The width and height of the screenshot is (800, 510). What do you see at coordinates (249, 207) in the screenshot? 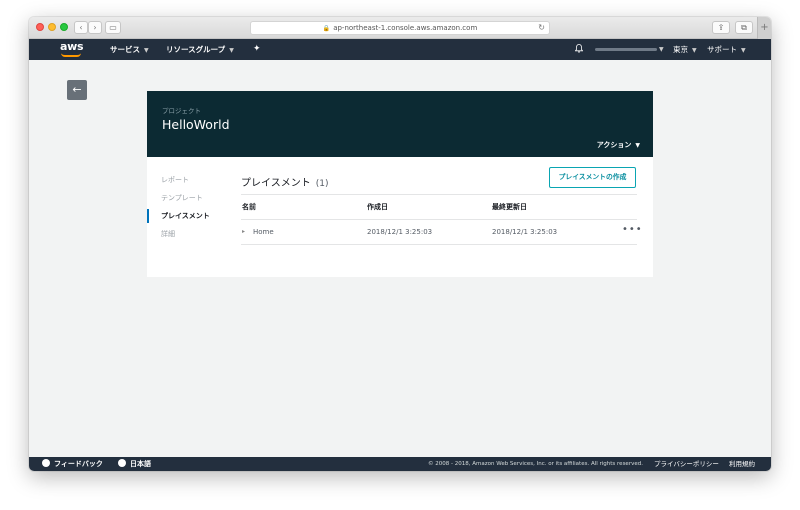
I see `column-header-name: 名前` at bounding box center [249, 207].